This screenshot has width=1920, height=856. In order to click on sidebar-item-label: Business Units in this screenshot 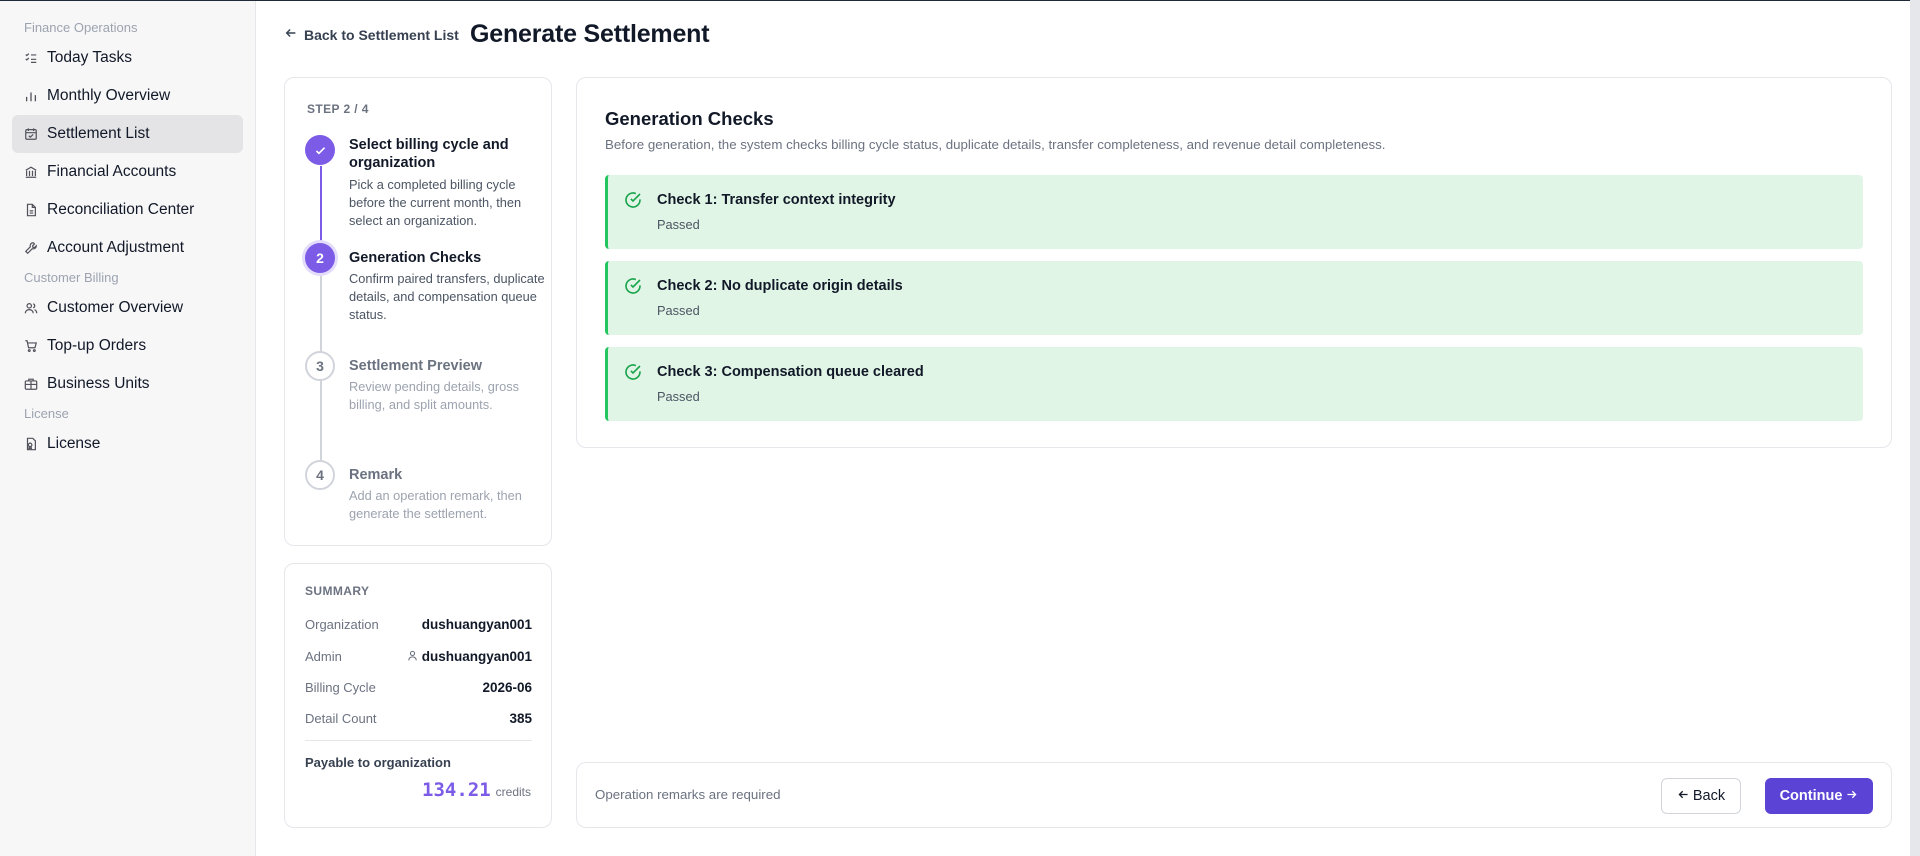, I will do `click(98, 383)`.